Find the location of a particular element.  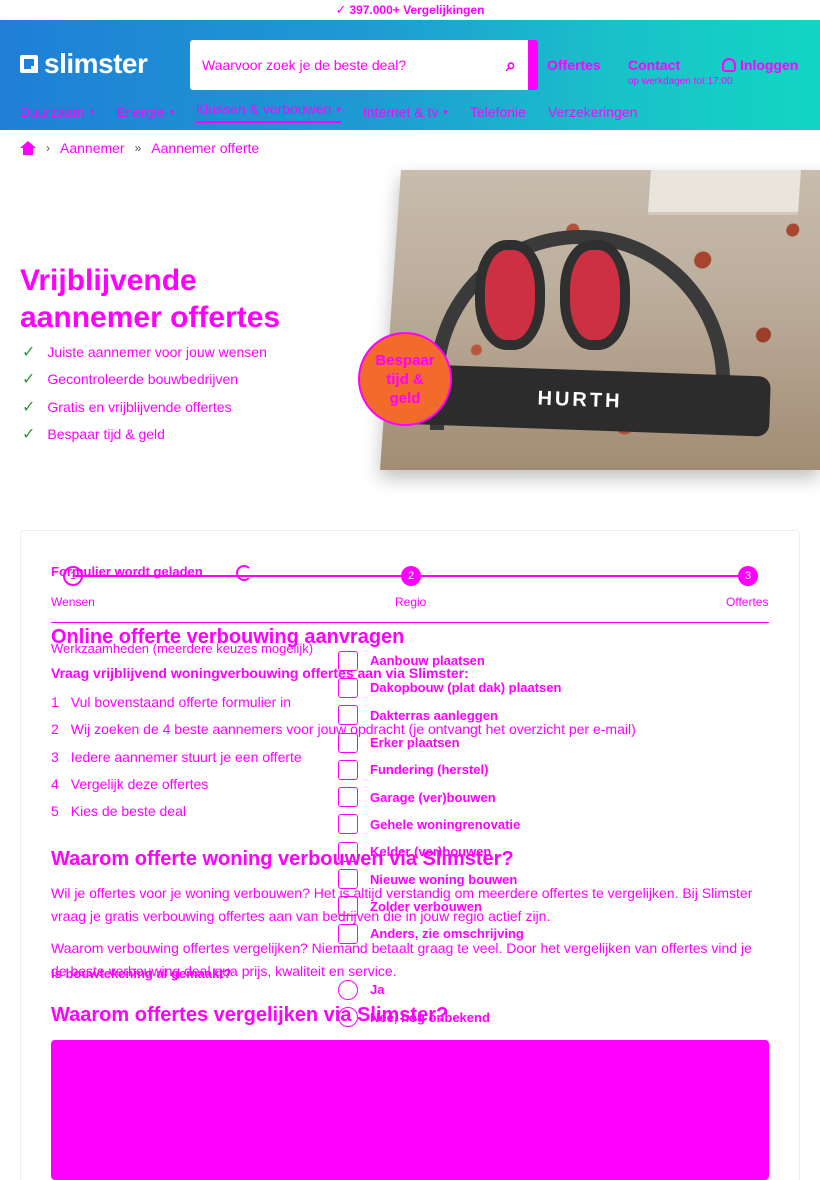

step-3-dot: 3 is located at coordinates (748, 576).